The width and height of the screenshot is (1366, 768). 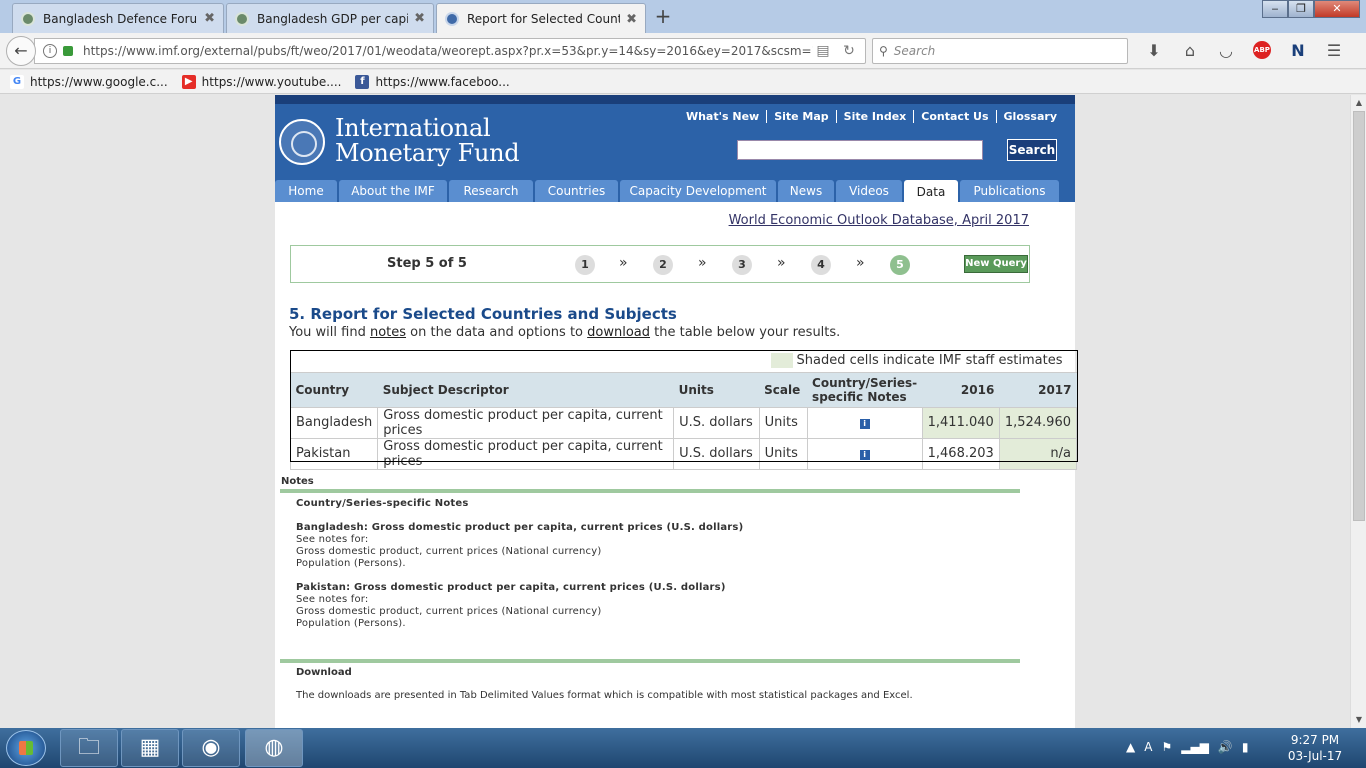 I want to click on cell-value-2017: n/a, so click(x=1038, y=453).